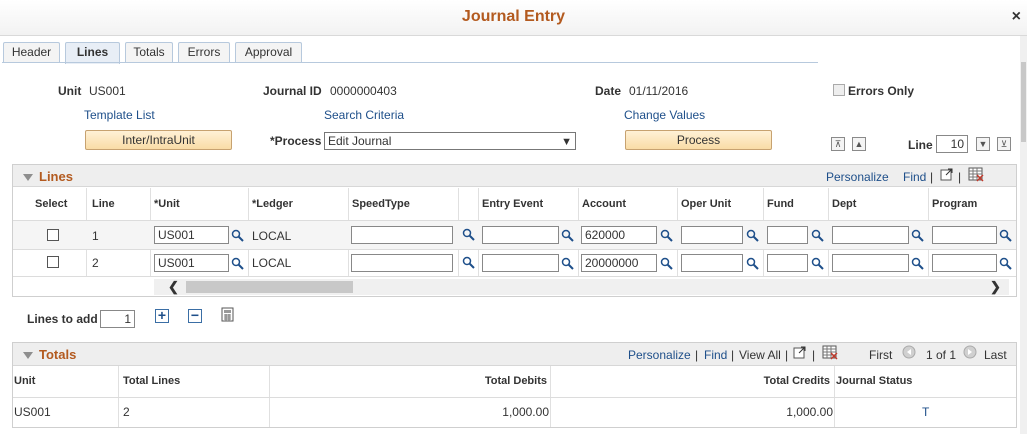 The width and height of the screenshot is (1027, 434). I want to click on page-indicator: 1 of 1, so click(941, 355).